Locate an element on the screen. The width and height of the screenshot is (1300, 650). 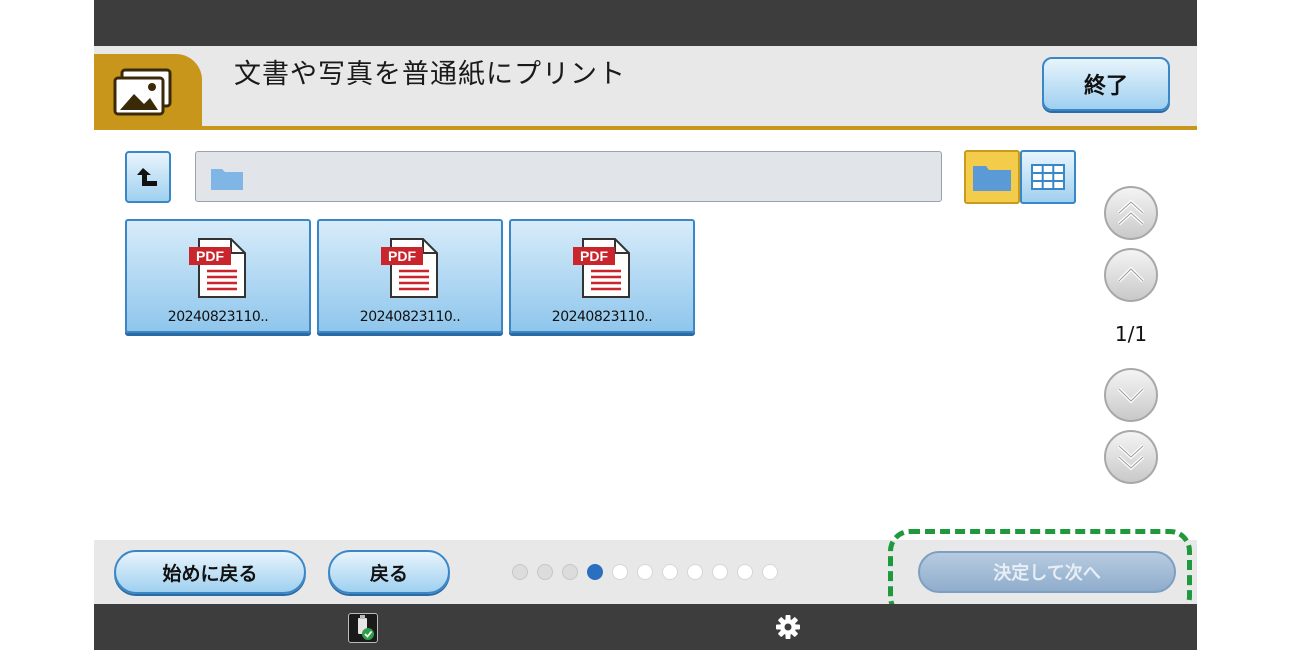
end-button: 終了 is located at coordinates (1106, 84).